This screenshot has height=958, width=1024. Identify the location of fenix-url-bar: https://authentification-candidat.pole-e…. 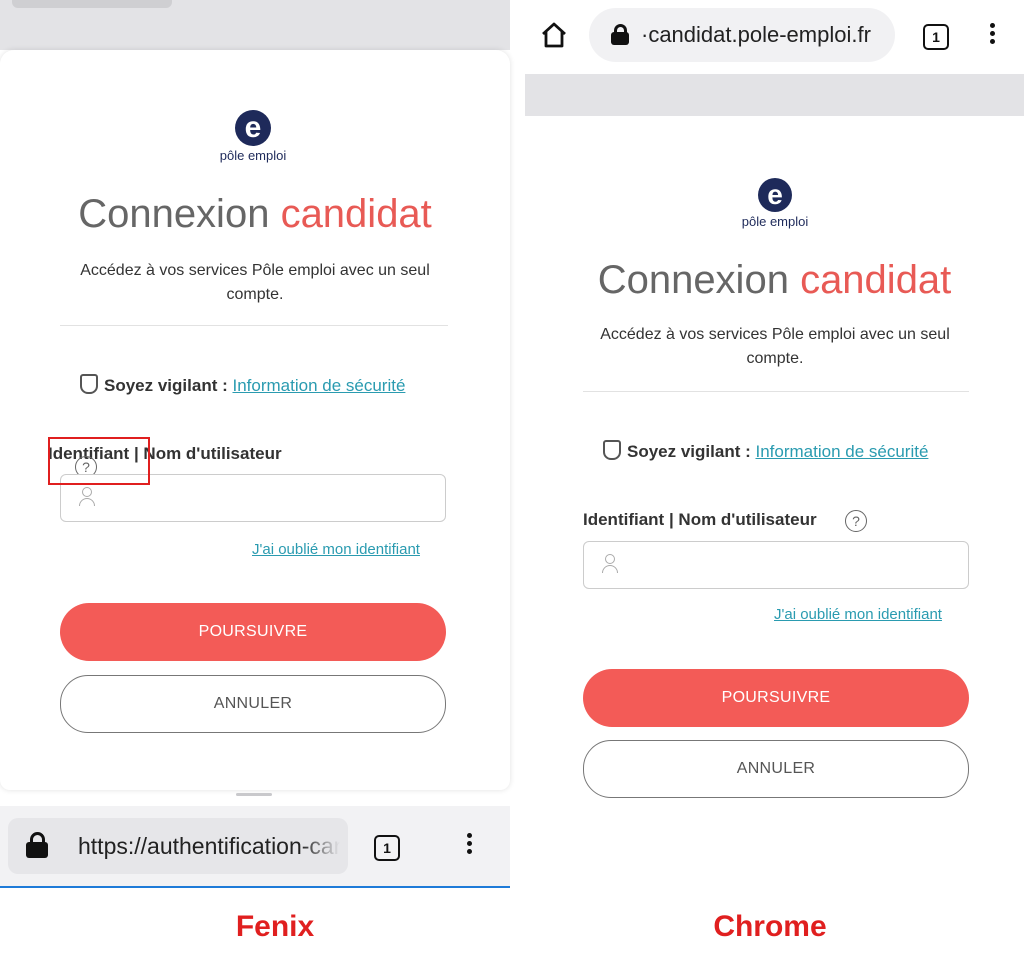
(178, 846).